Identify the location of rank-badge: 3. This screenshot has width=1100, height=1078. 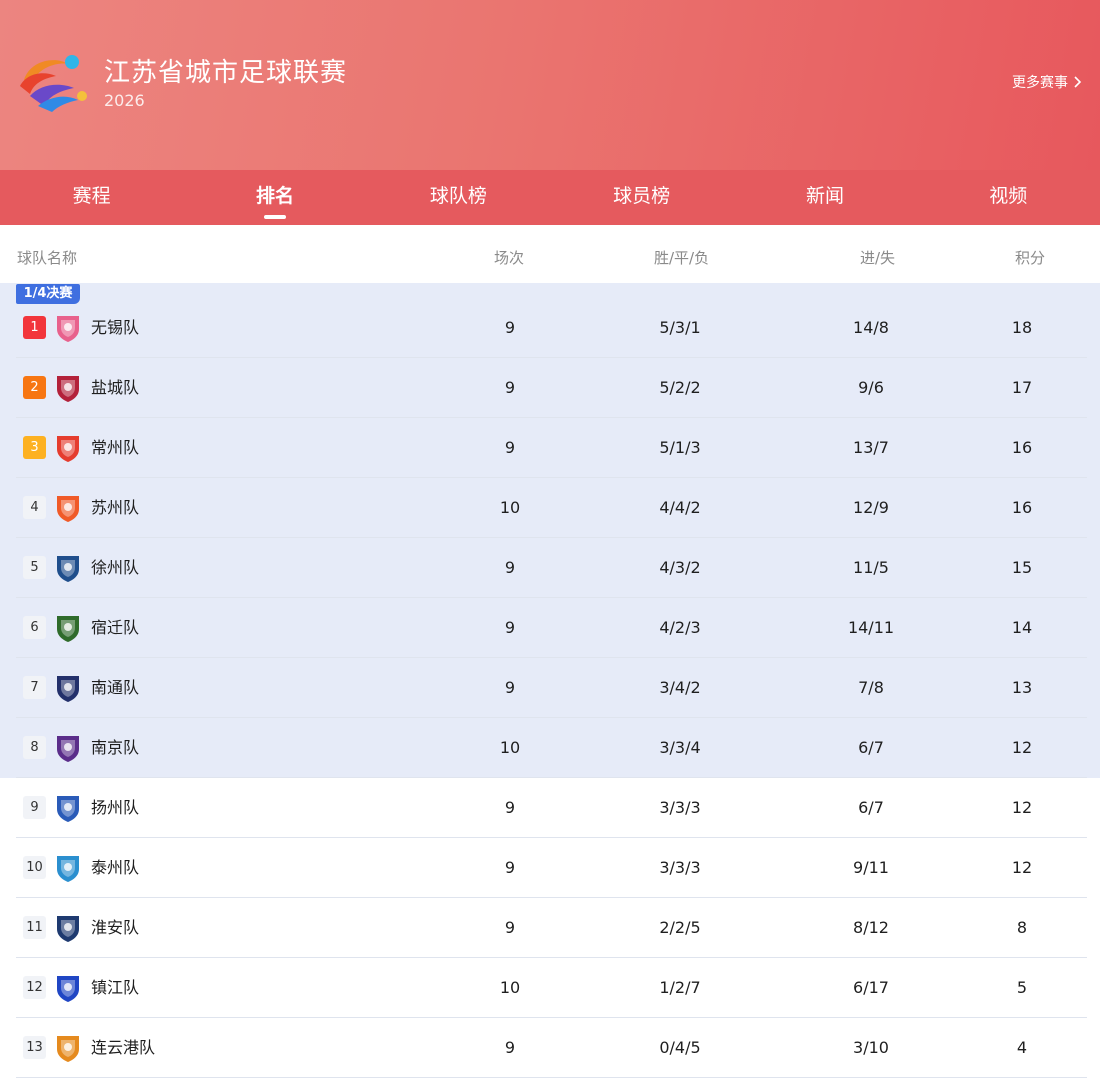
(34, 447).